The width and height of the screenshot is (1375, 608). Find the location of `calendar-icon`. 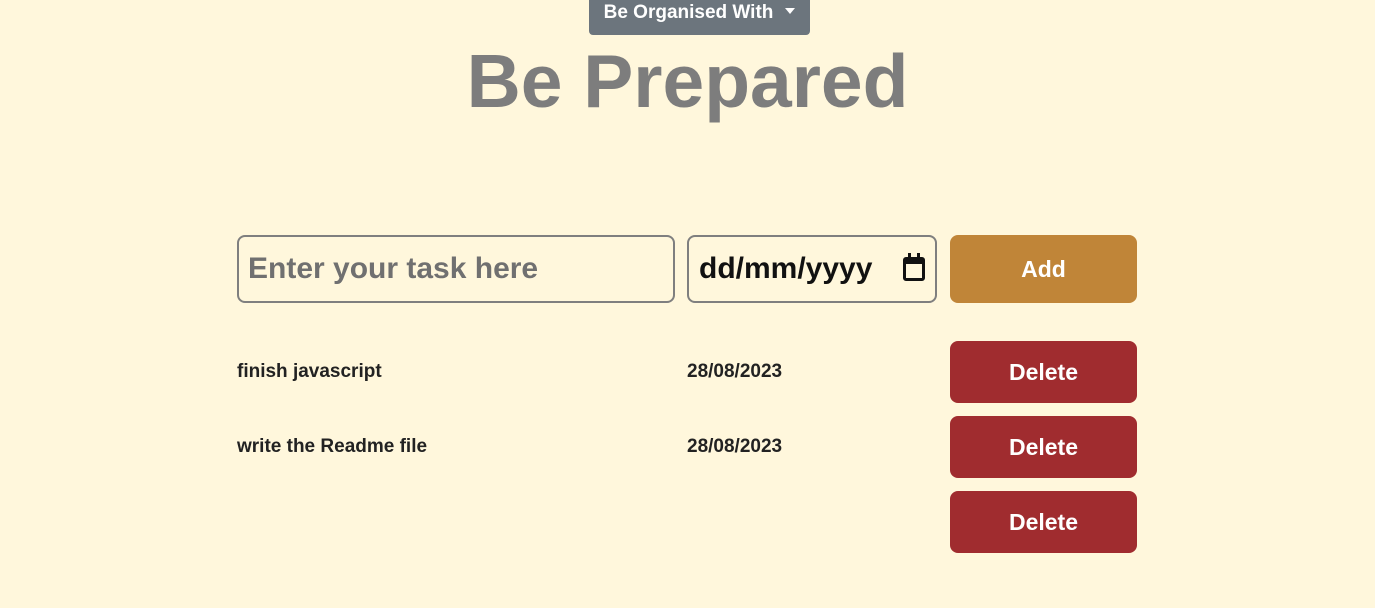

calendar-icon is located at coordinates (914, 267).